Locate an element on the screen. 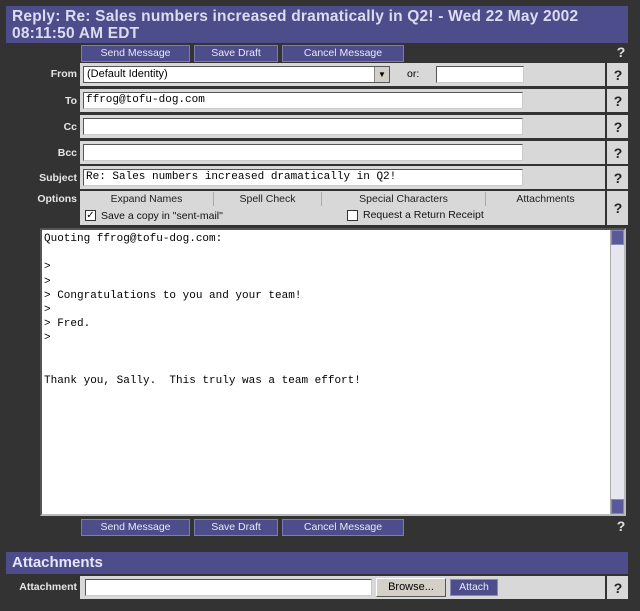 The width and height of the screenshot is (640, 611). help-box-bcc: ? is located at coordinates (617, 152).